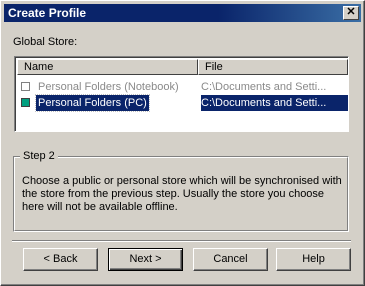 The height and width of the screenshot is (286, 365). What do you see at coordinates (145, 259) in the screenshot?
I see `next-button: Next >` at bounding box center [145, 259].